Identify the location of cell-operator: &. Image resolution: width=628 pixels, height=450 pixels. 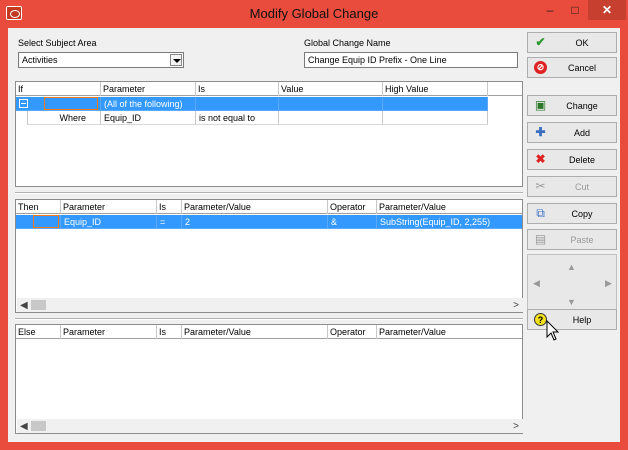
(352, 222).